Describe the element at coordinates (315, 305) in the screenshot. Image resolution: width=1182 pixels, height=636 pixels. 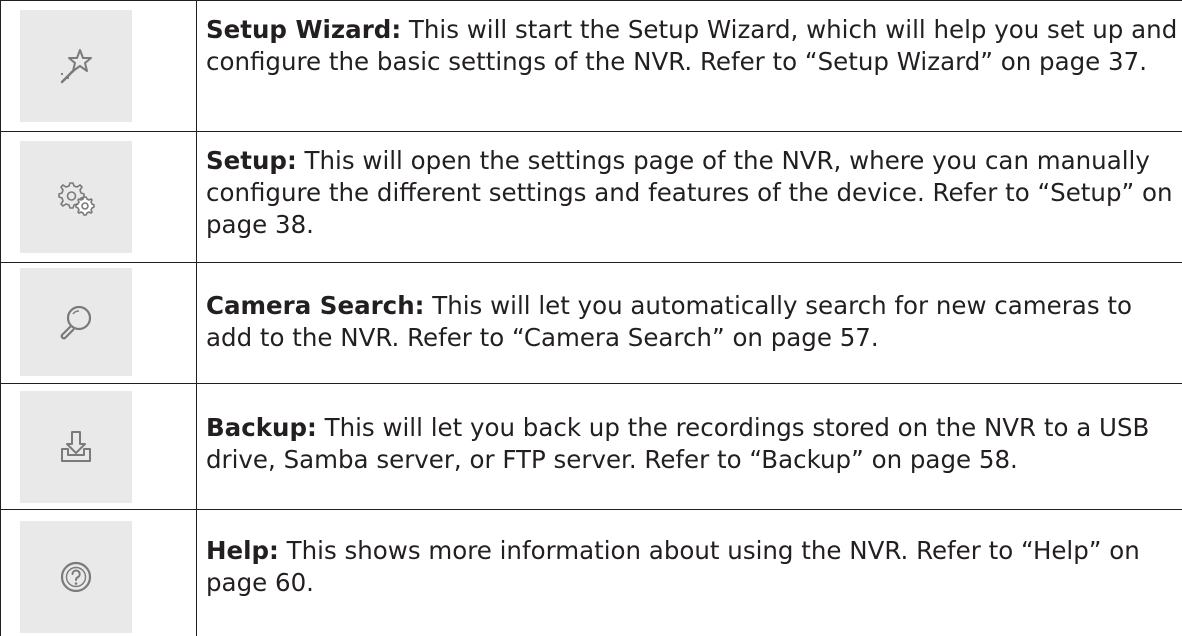
I see `row-title: Camera Search:` at that location.